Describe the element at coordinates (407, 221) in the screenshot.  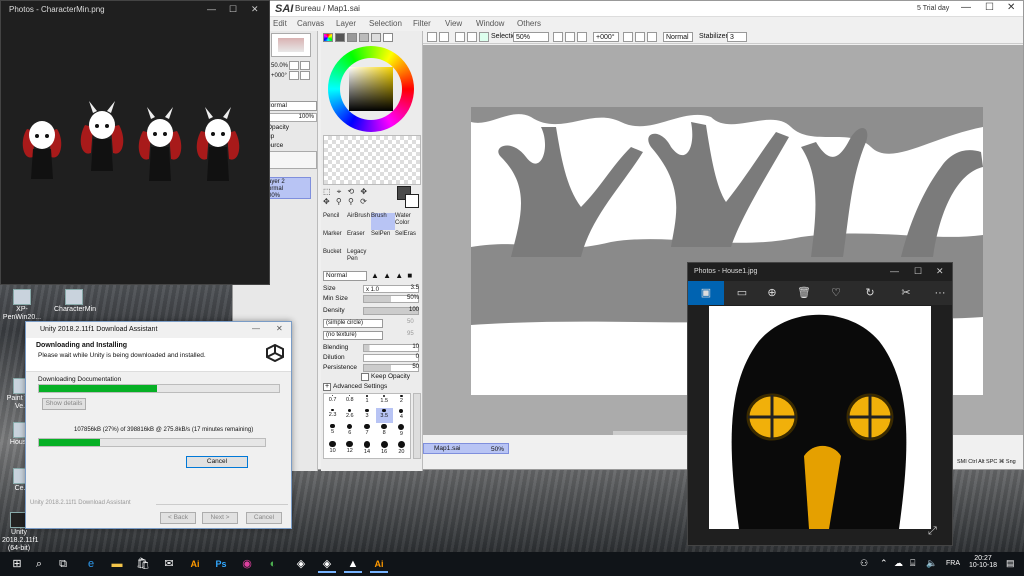
I see `tool-watercolor: Water Color` at that location.